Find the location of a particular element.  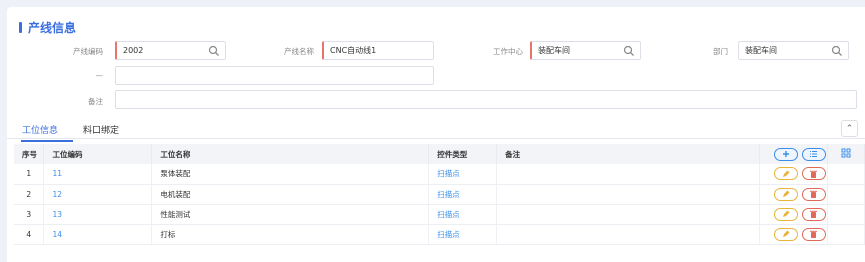

extra-label: — is located at coordinates (99, 75).